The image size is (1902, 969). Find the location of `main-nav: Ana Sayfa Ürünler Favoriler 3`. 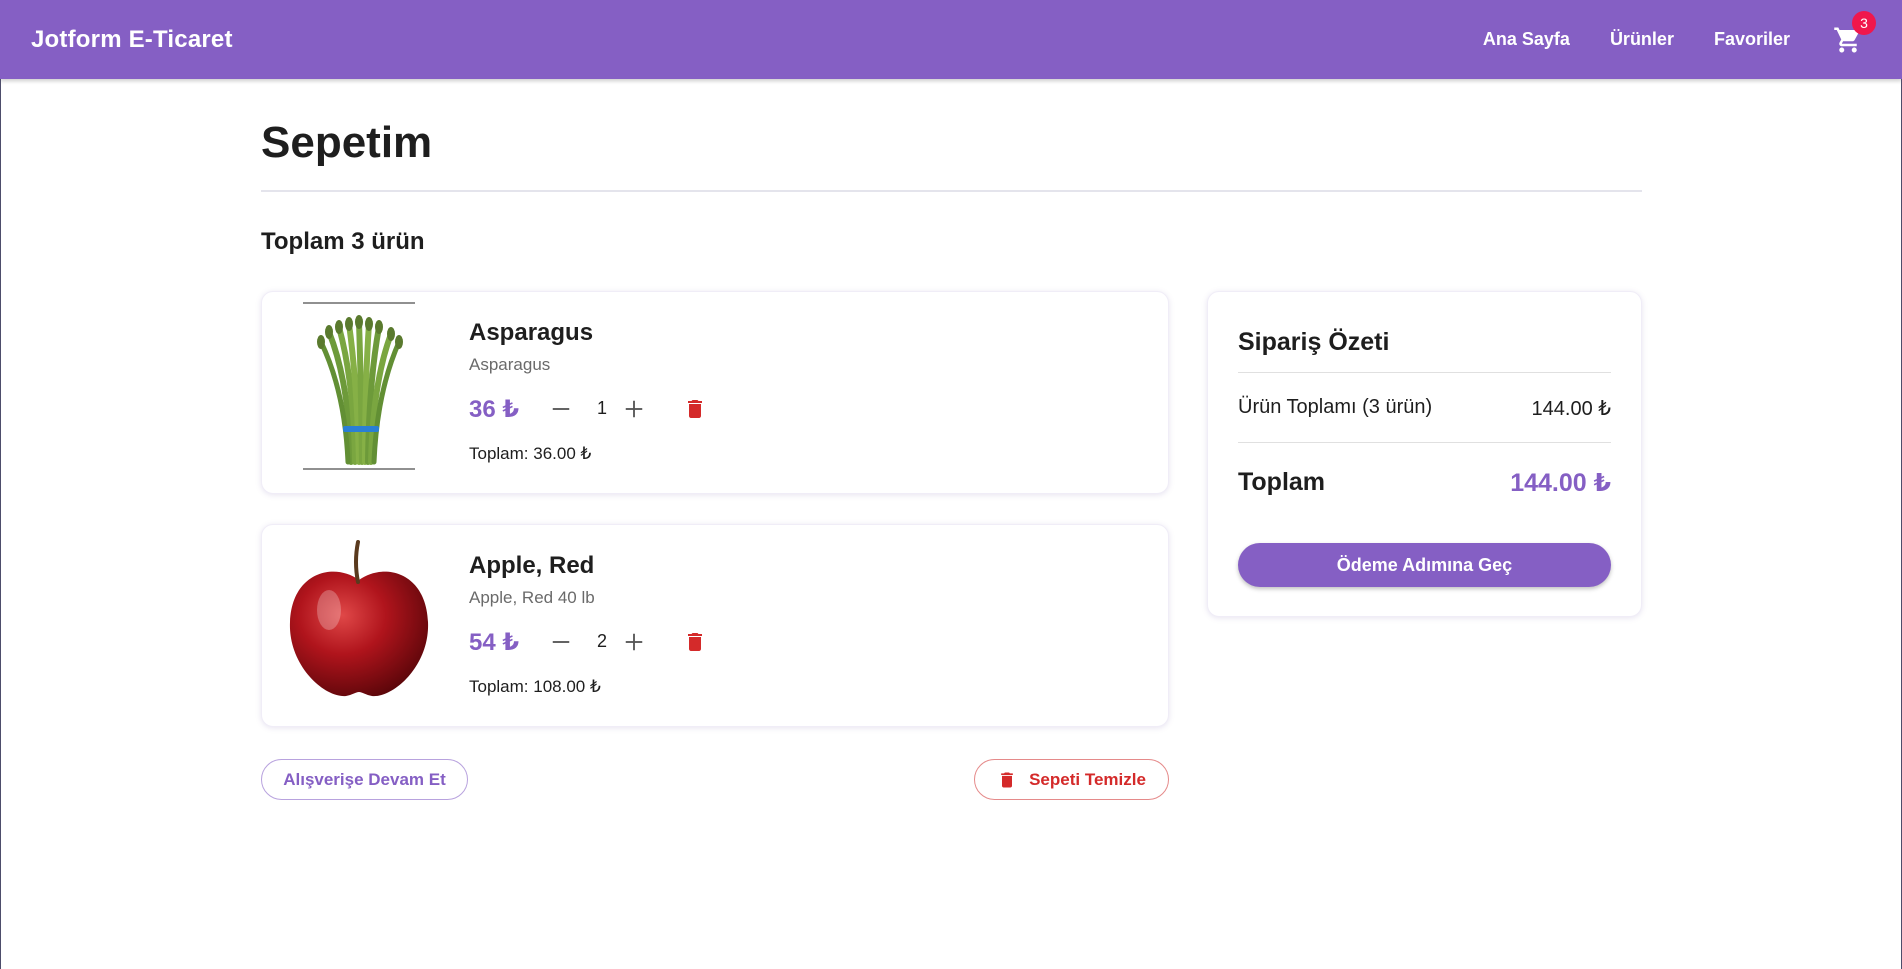

main-nav: Ana Sayfa Ürünler Favoriler 3 is located at coordinates (1659, 34).